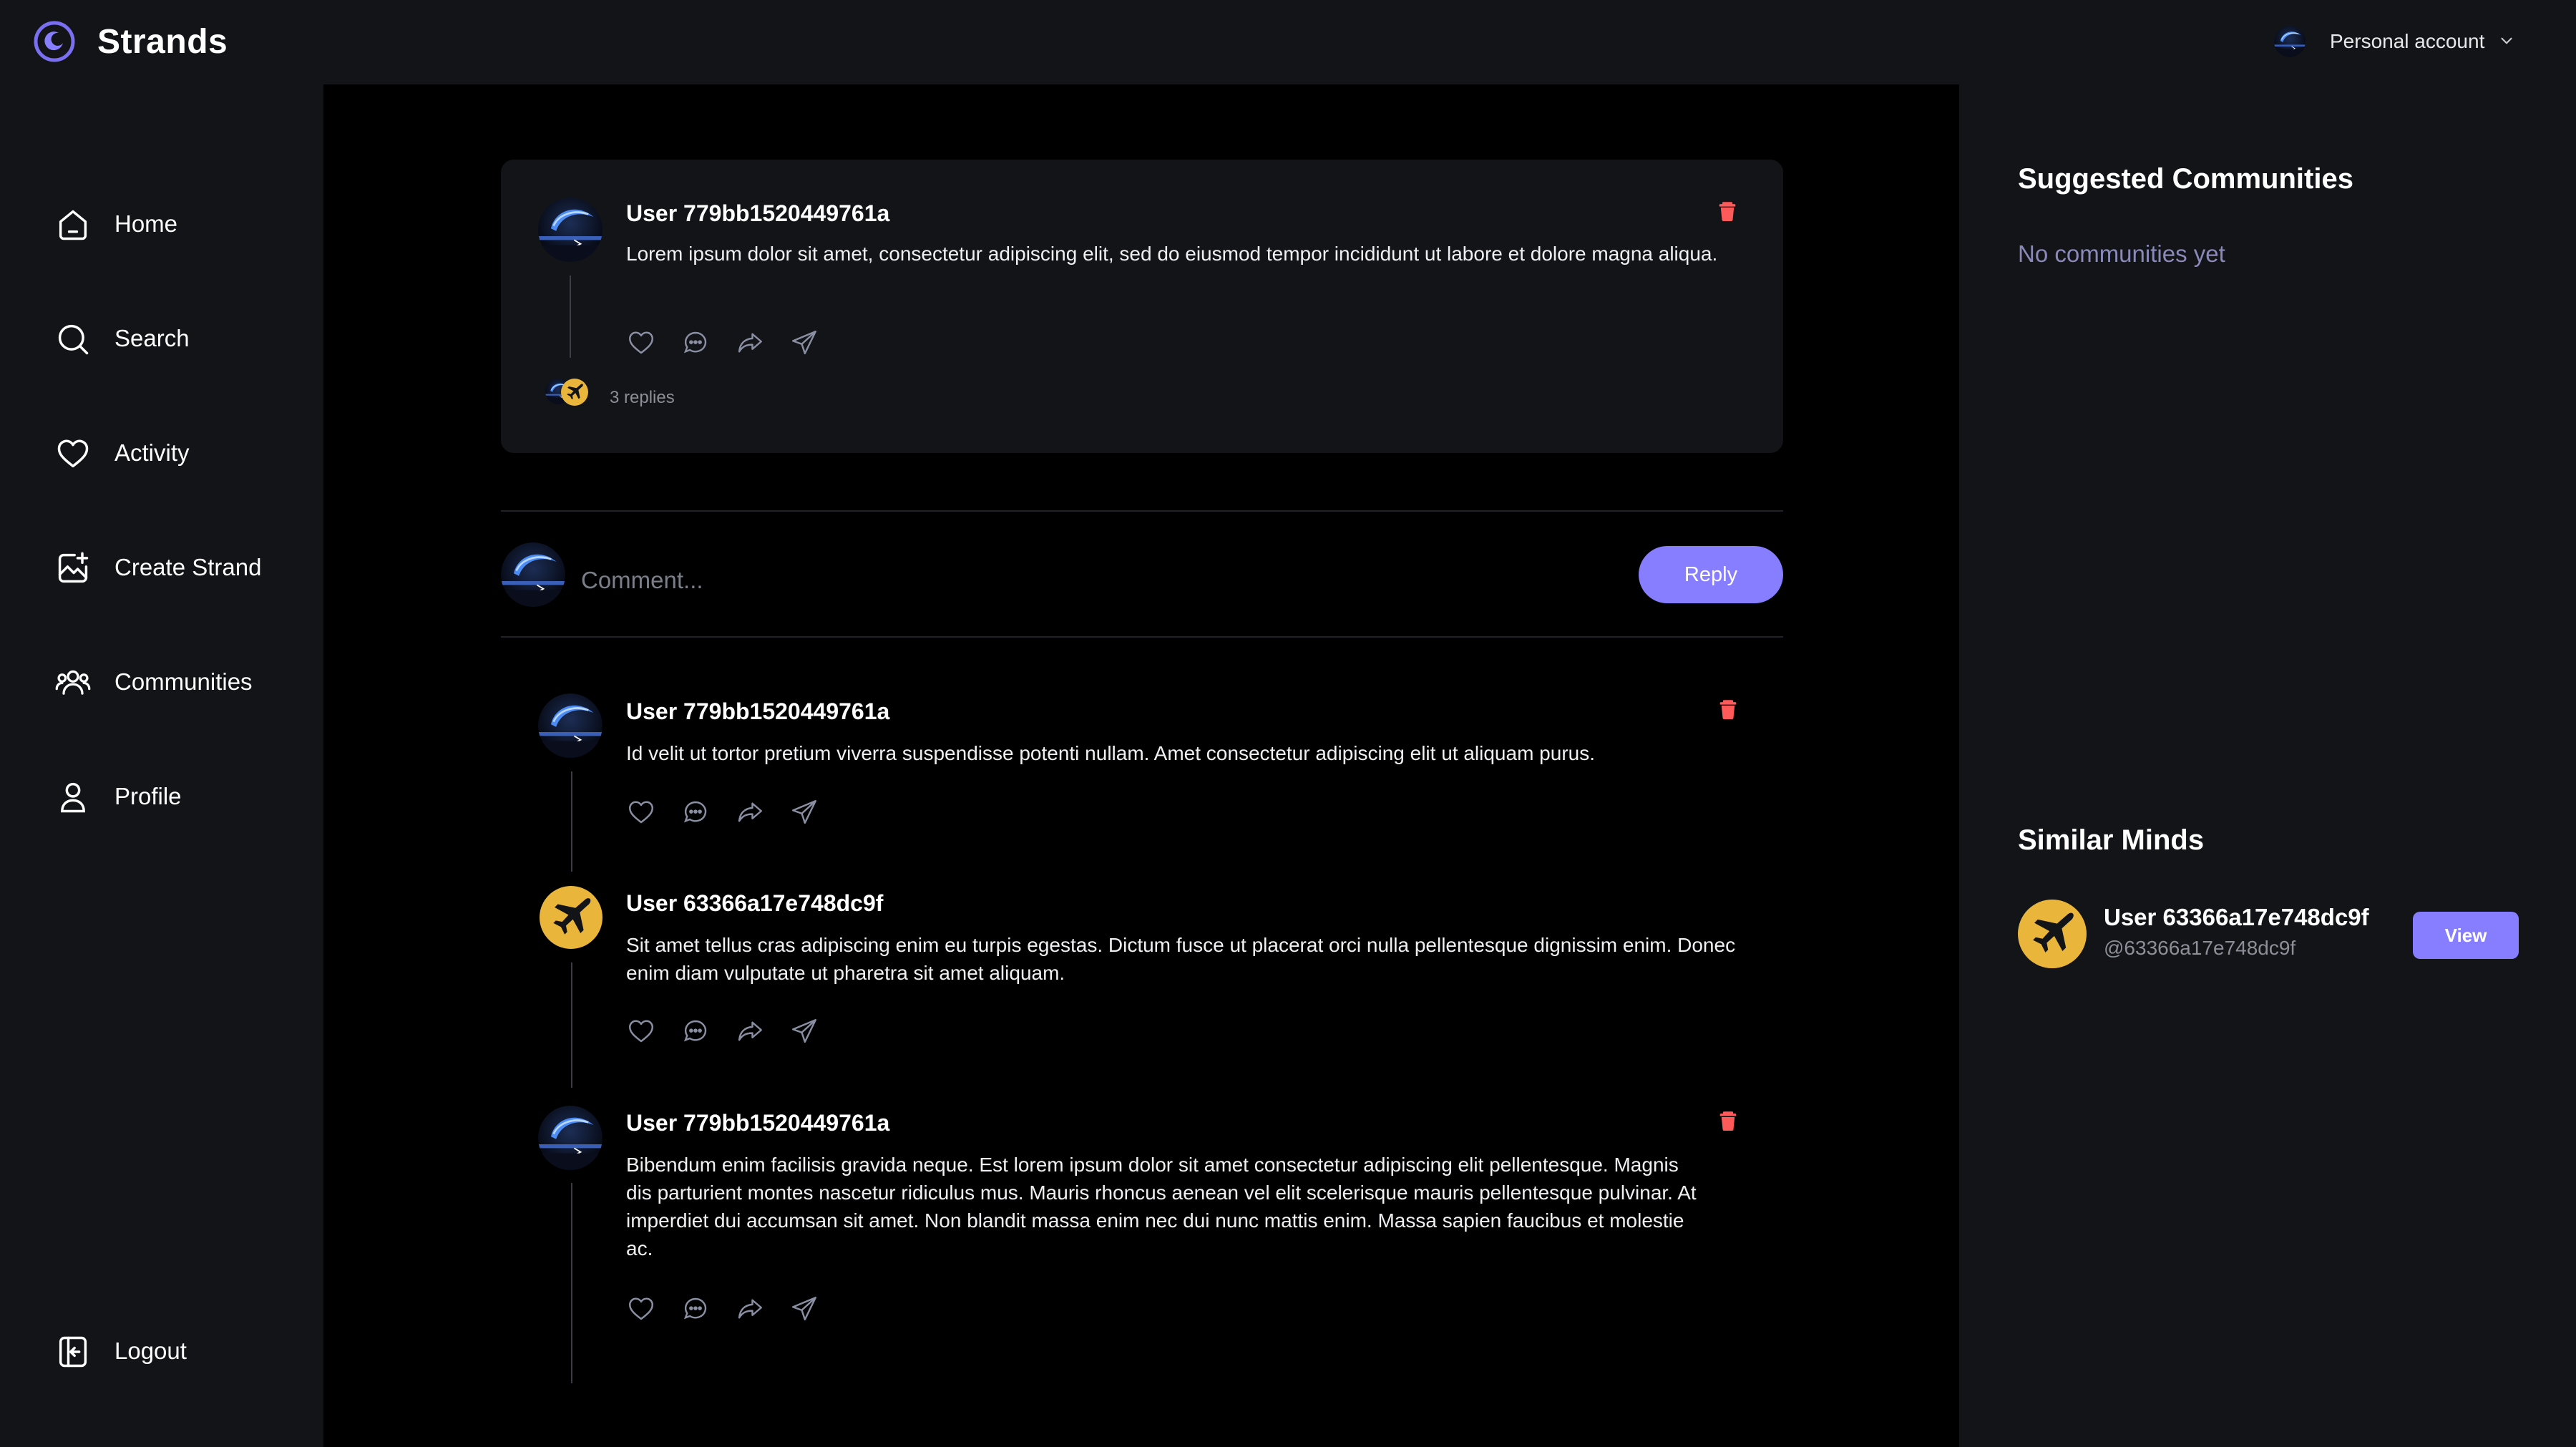 This screenshot has width=2576, height=1447. Describe the element at coordinates (733, 343) in the screenshot. I see `post-actions` at that location.